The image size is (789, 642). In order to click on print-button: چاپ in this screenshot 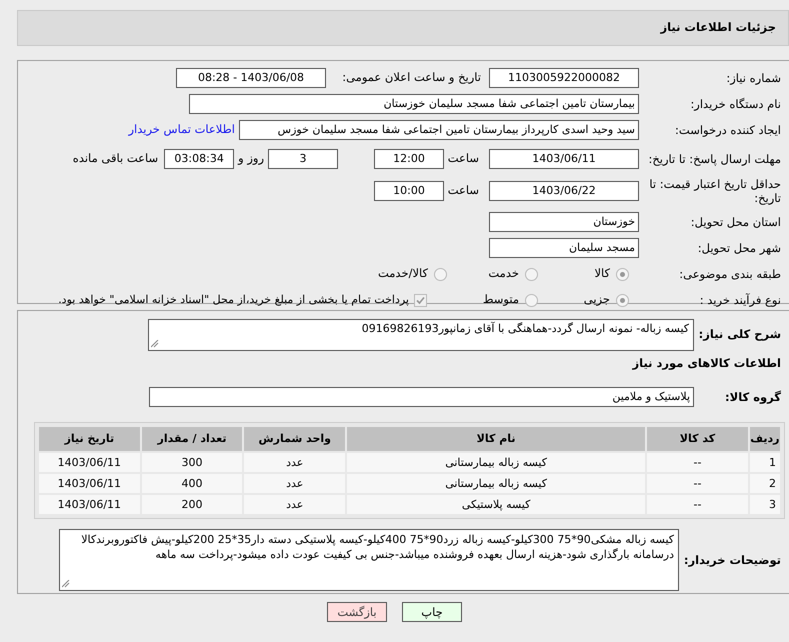, I will do `click(432, 612)`.